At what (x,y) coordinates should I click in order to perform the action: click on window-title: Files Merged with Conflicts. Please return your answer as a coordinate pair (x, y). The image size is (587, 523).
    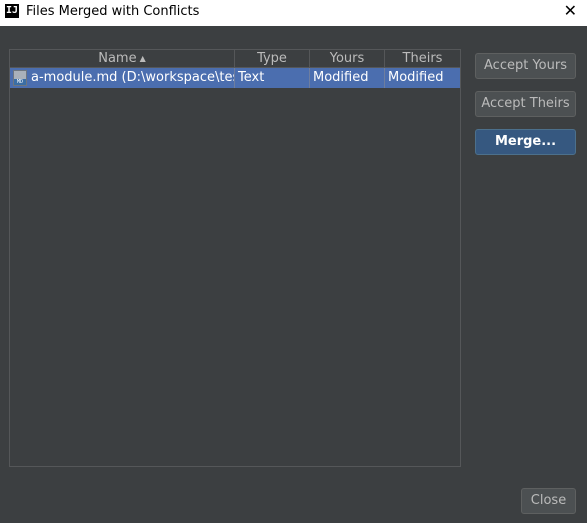
    Looking at the image, I should click on (113, 11).